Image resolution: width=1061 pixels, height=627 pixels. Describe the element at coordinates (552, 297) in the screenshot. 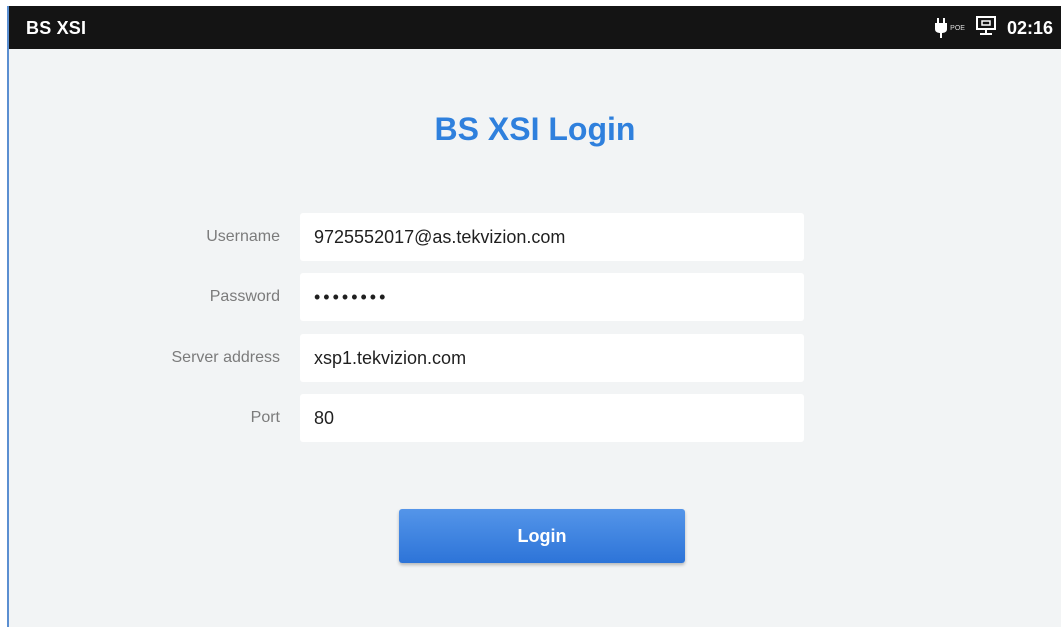

I see `password-input: ••••••••` at that location.